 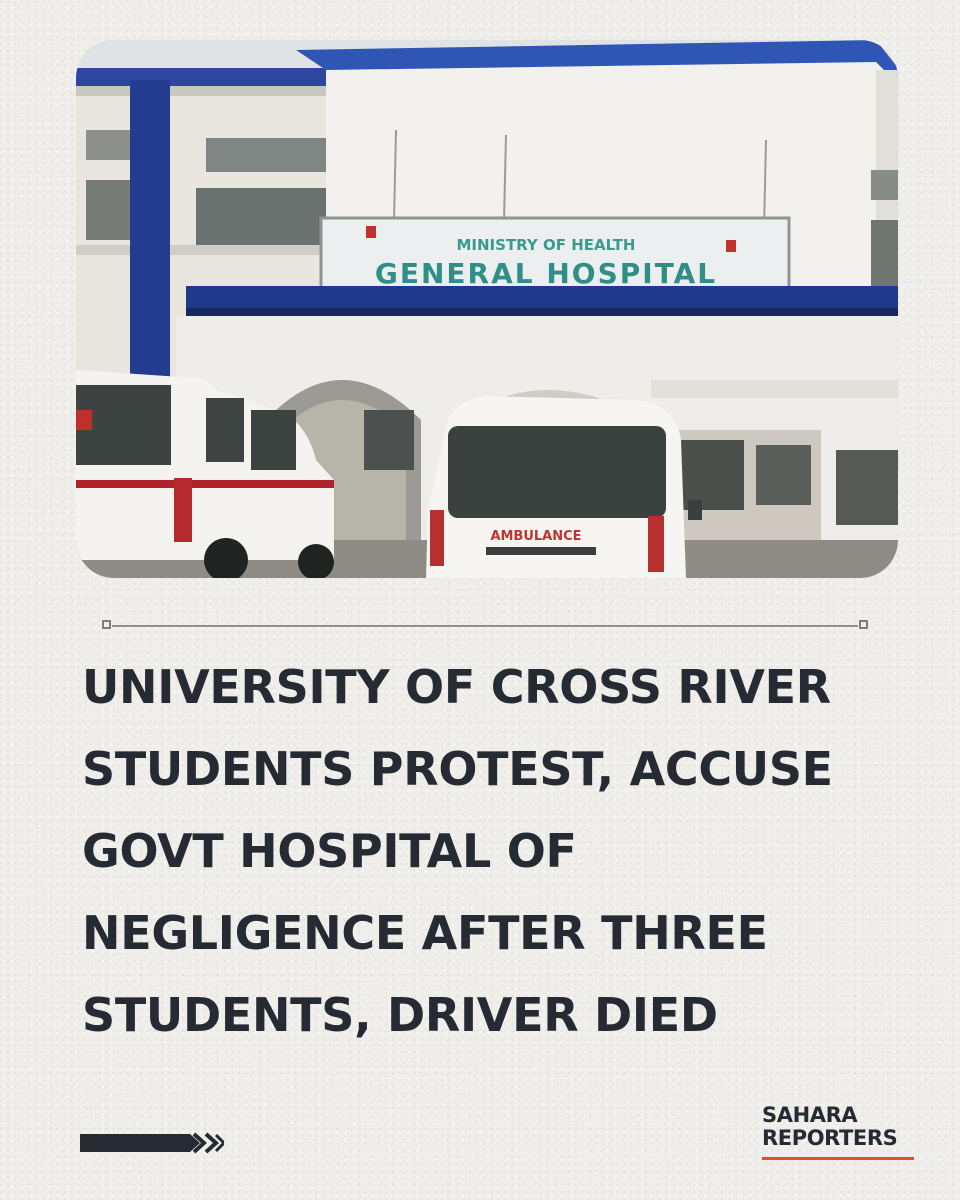 I want to click on van-label: AMBULANCE, so click(x=535, y=536).